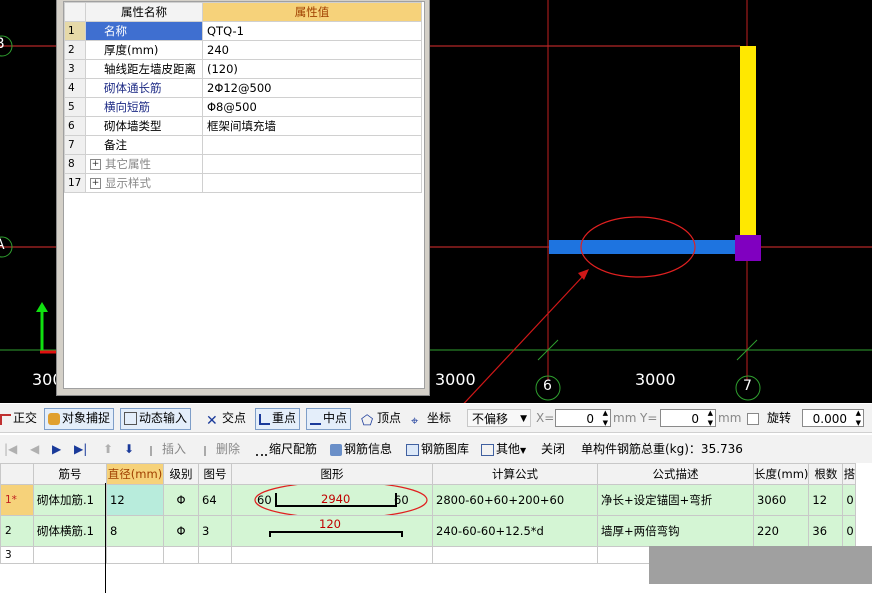  I want to click on shape-cell, so click(332, 555).